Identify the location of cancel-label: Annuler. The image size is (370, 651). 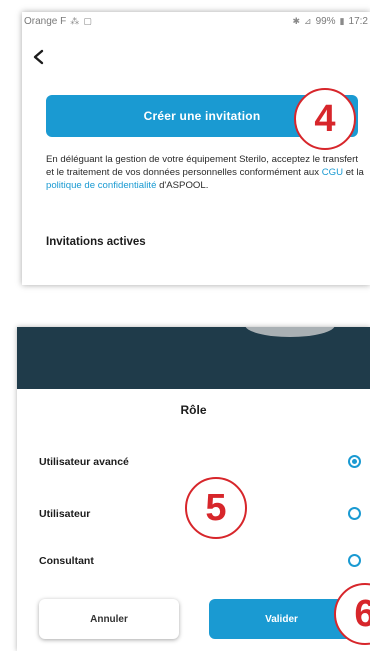
(109, 619).